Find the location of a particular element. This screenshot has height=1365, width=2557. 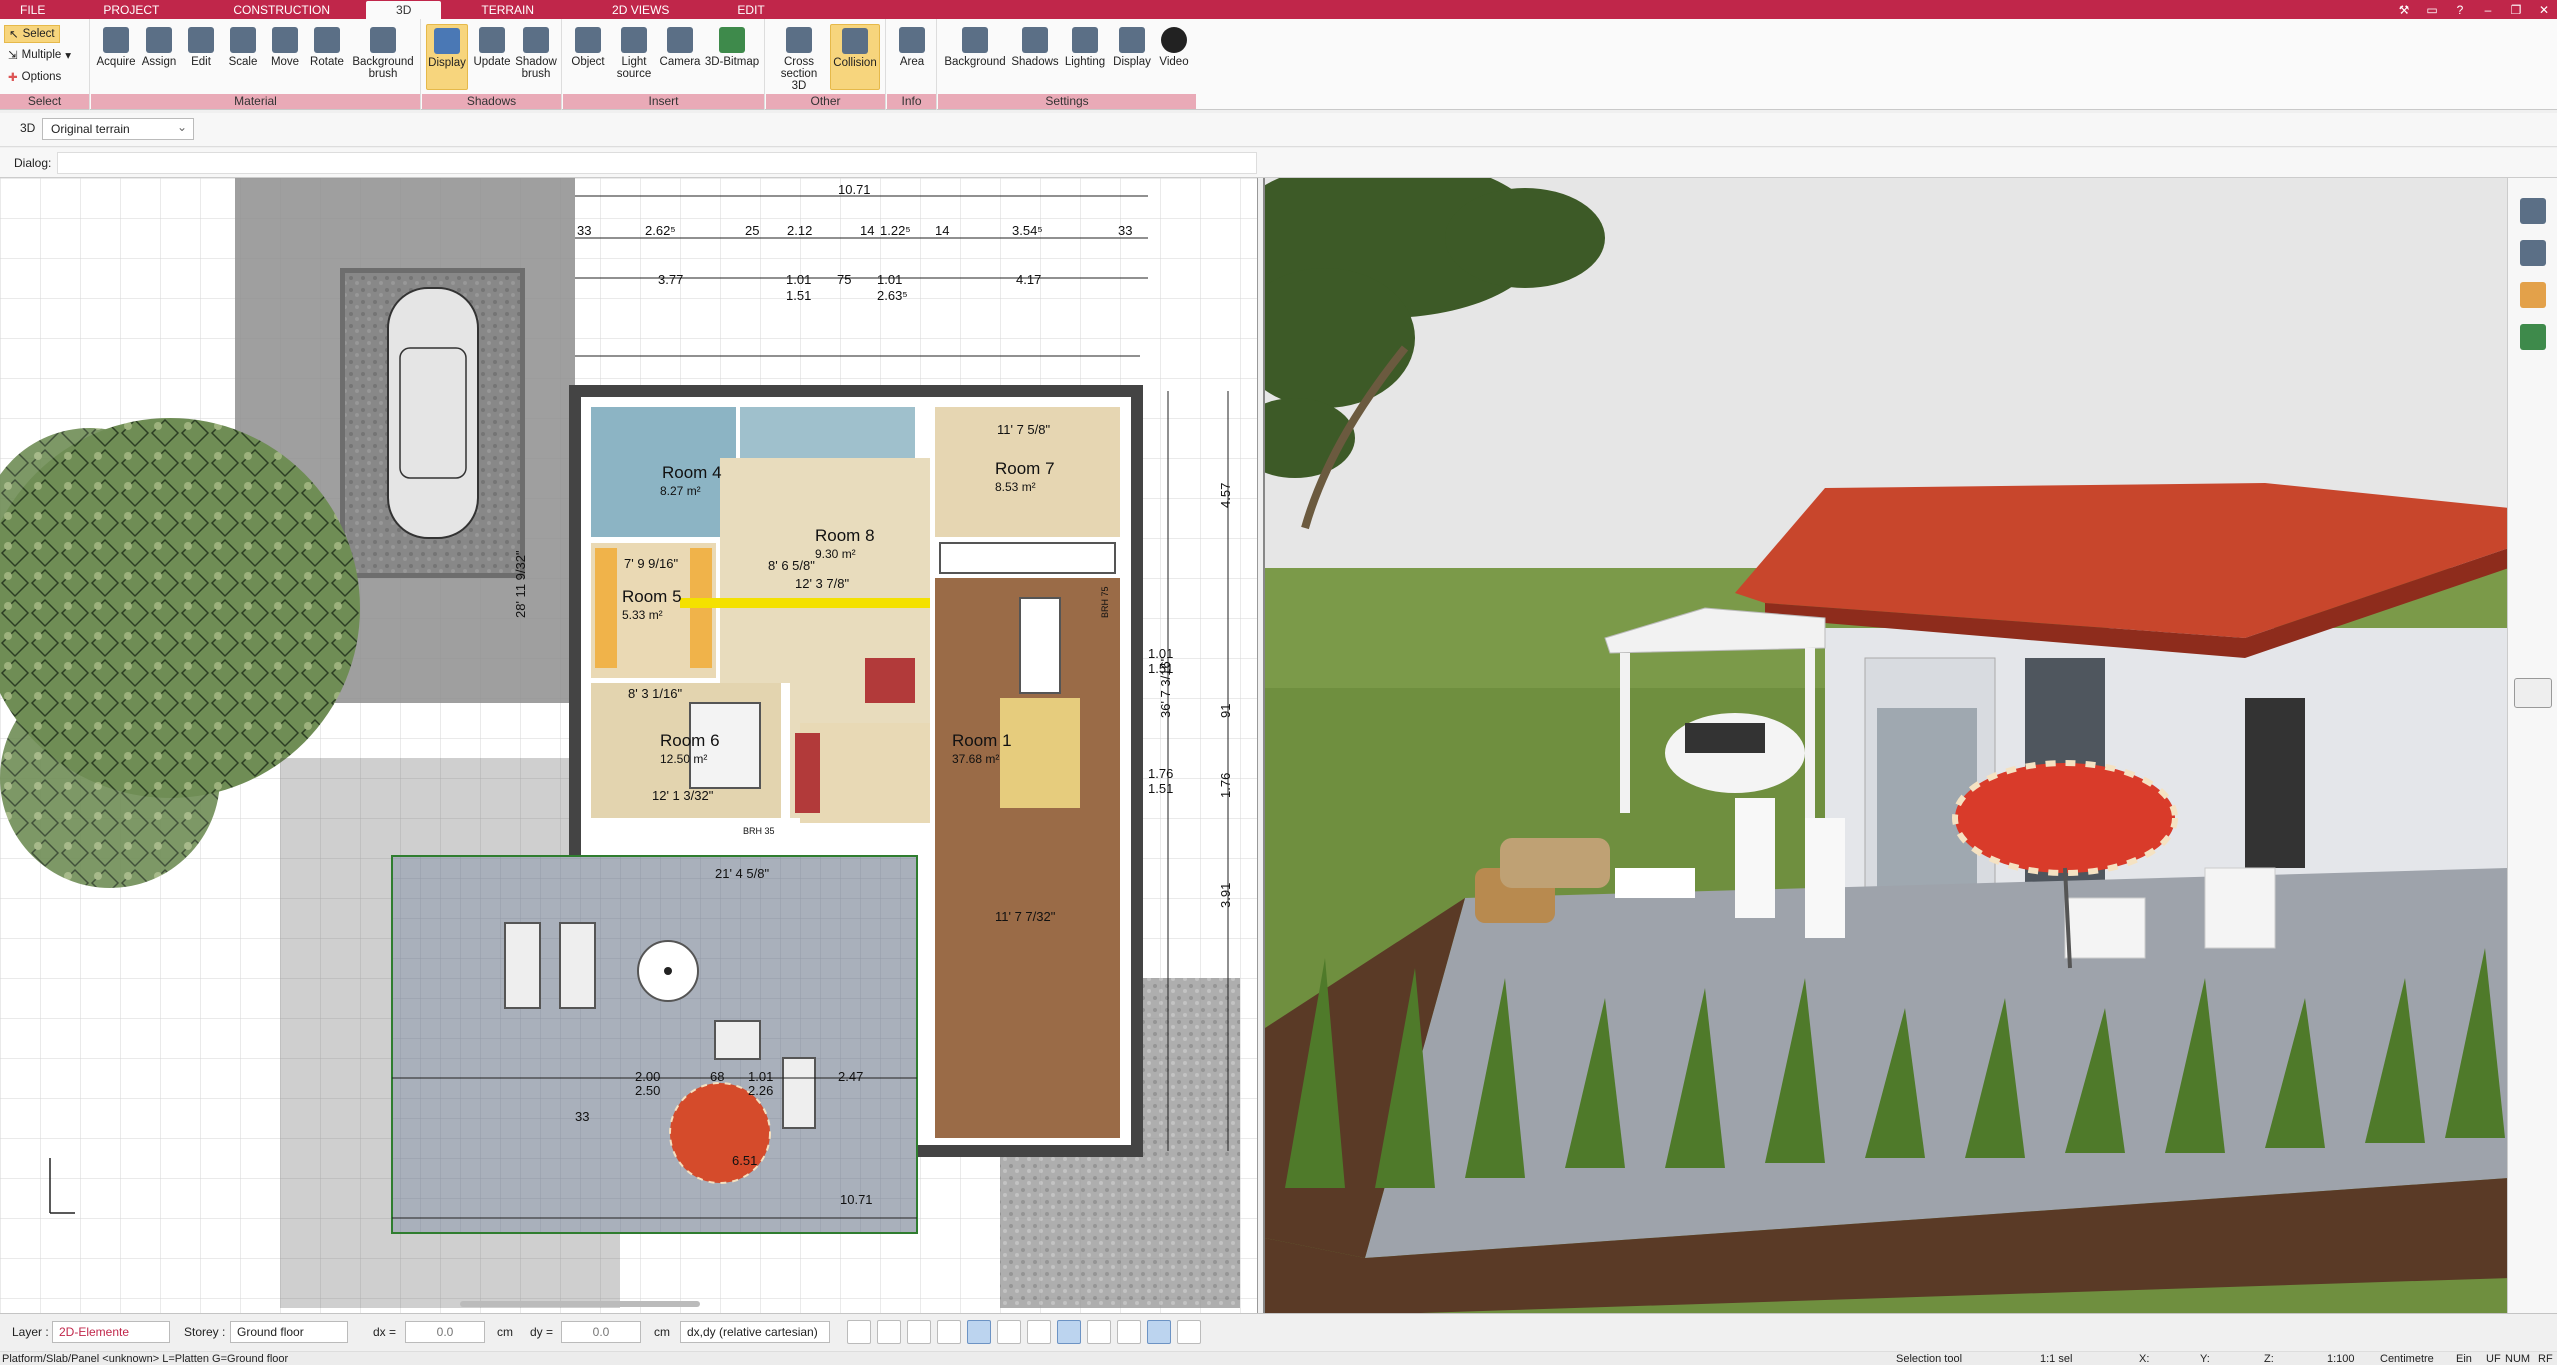

edit-material-button: Edit is located at coordinates (201, 47).